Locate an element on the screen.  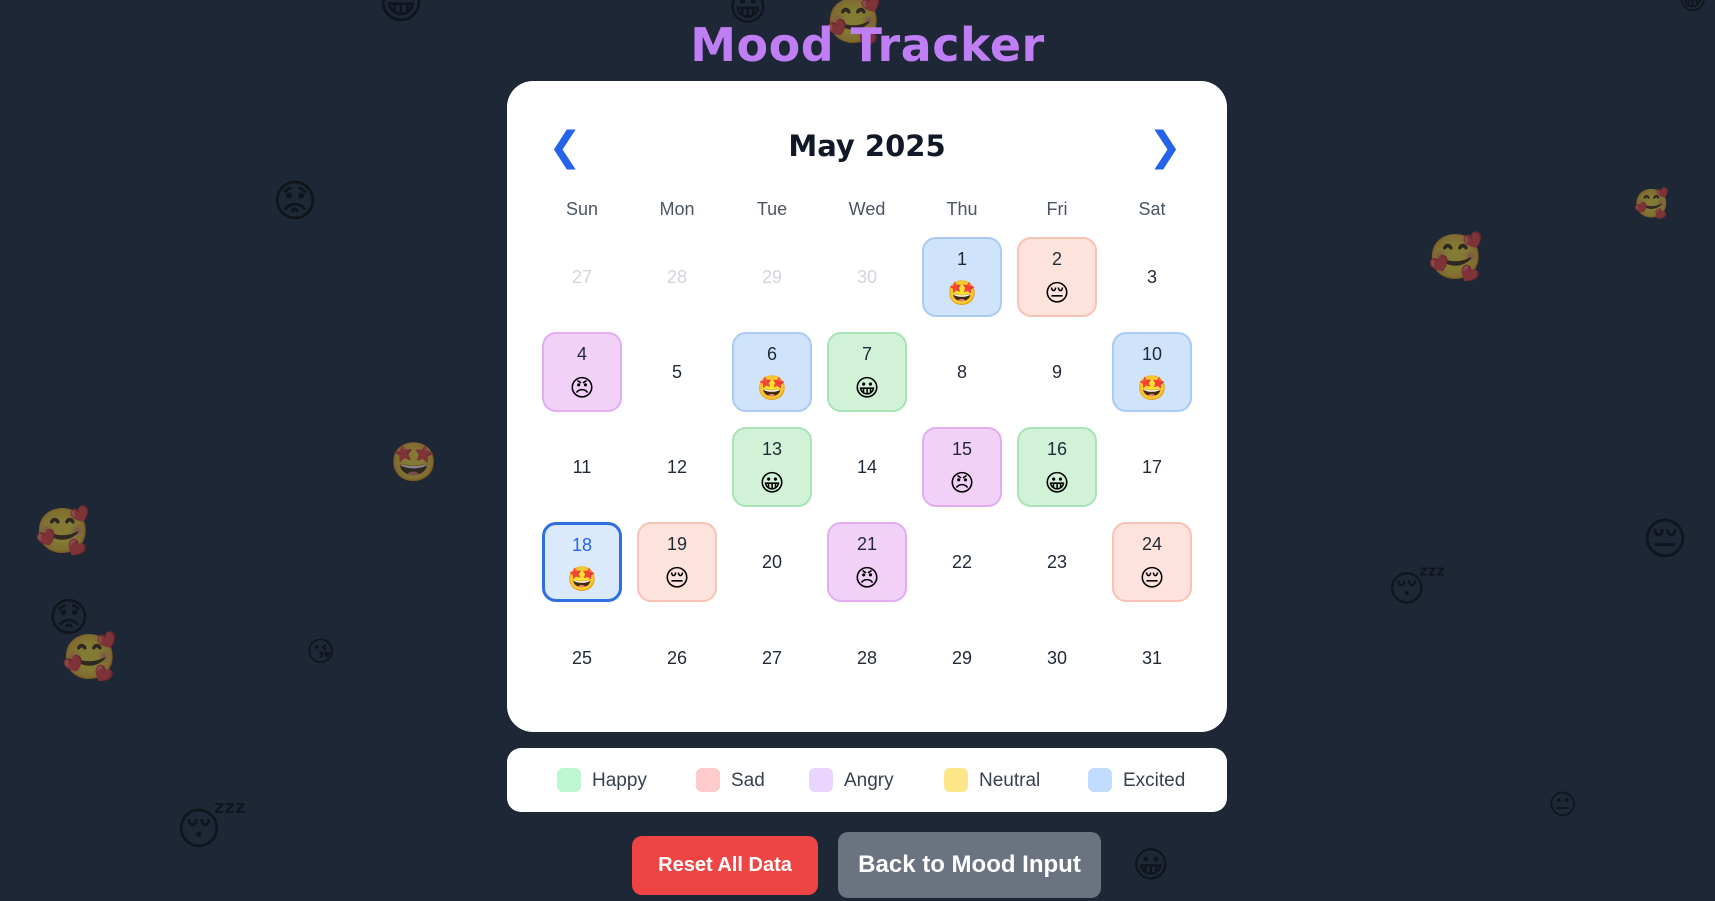
calendar-day: 16 😀 is located at coordinates (1057, 467).